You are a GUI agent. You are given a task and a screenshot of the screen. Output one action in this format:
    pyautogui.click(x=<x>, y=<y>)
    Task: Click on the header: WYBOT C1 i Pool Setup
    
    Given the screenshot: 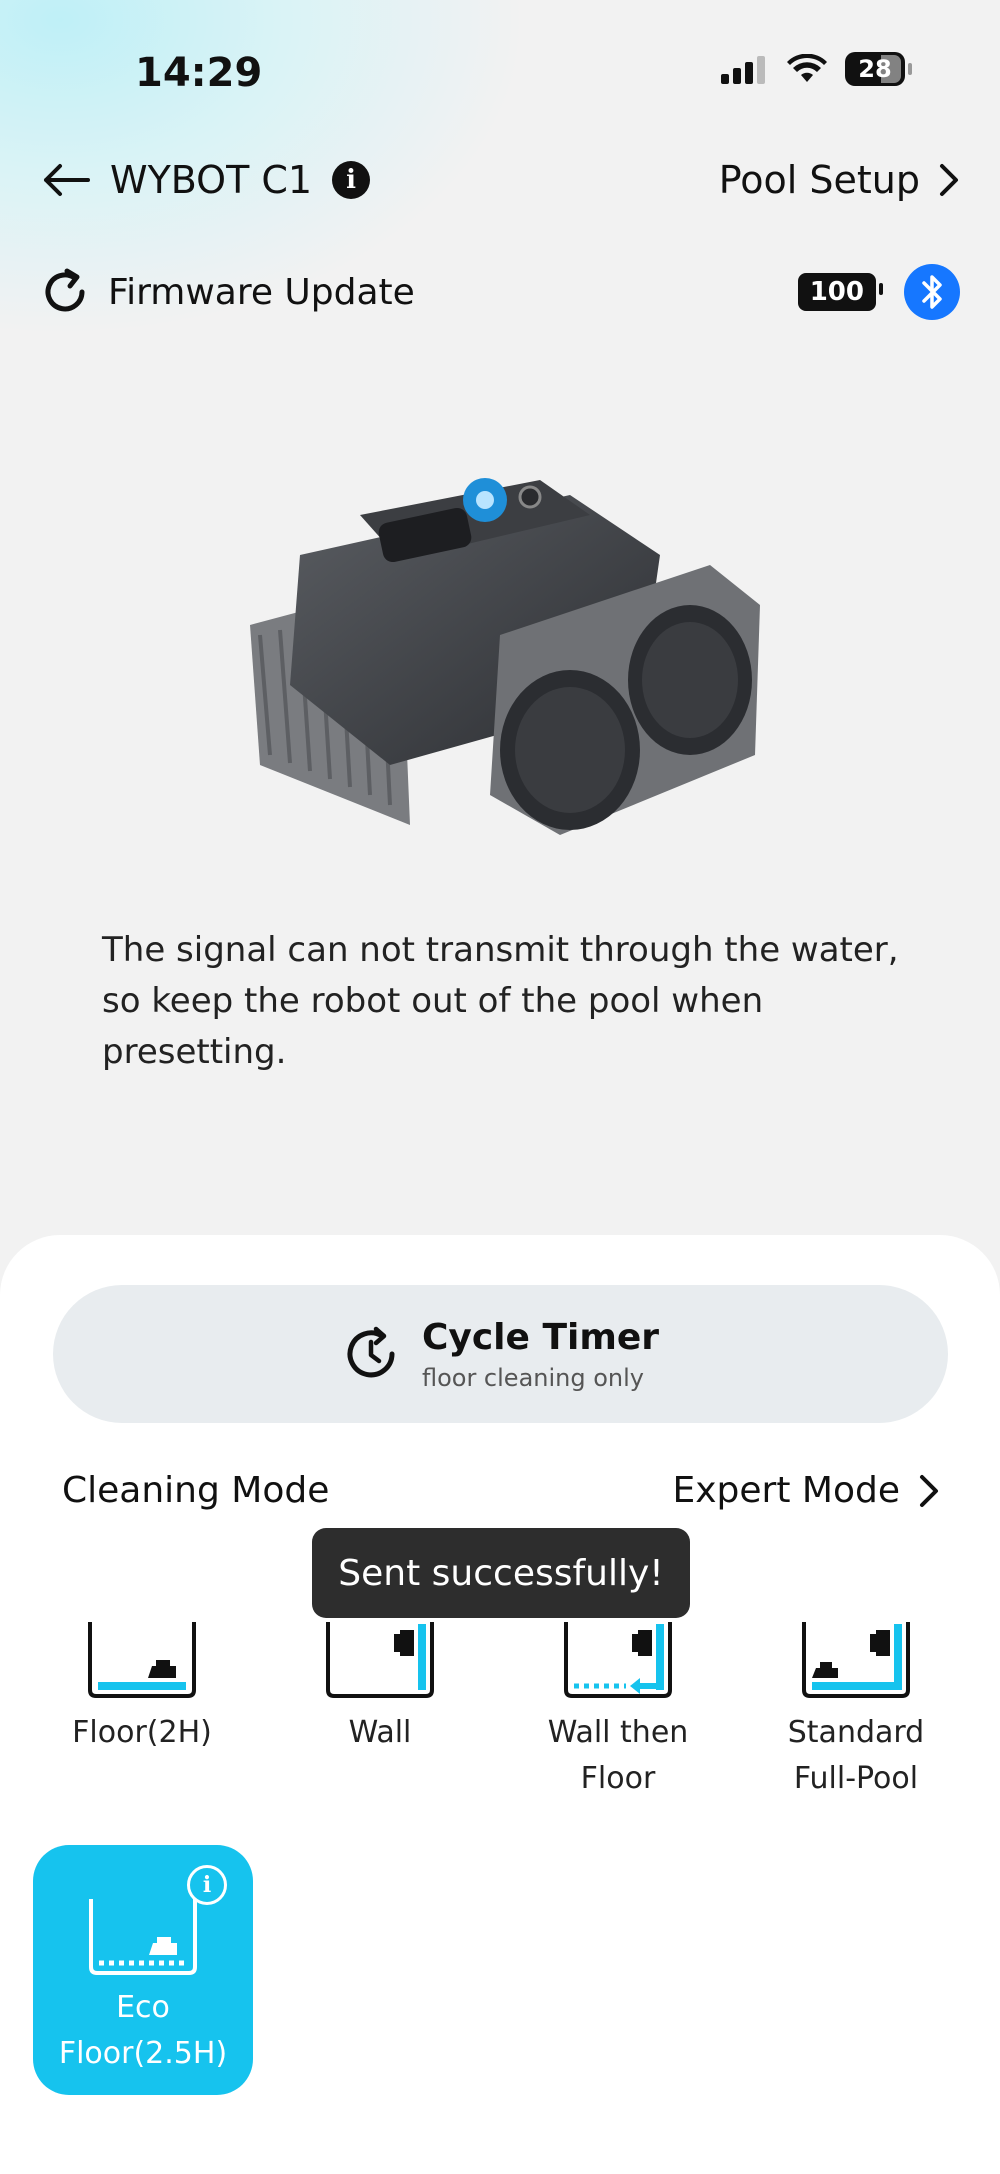 What is the action you would take?
    pyautogui.click(x=500, y=180)
    